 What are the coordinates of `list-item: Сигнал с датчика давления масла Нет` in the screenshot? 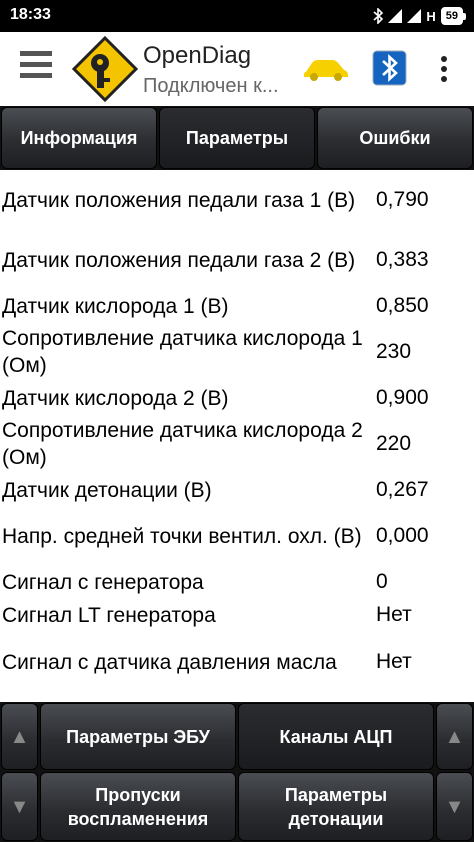 It's located at (237, 662).